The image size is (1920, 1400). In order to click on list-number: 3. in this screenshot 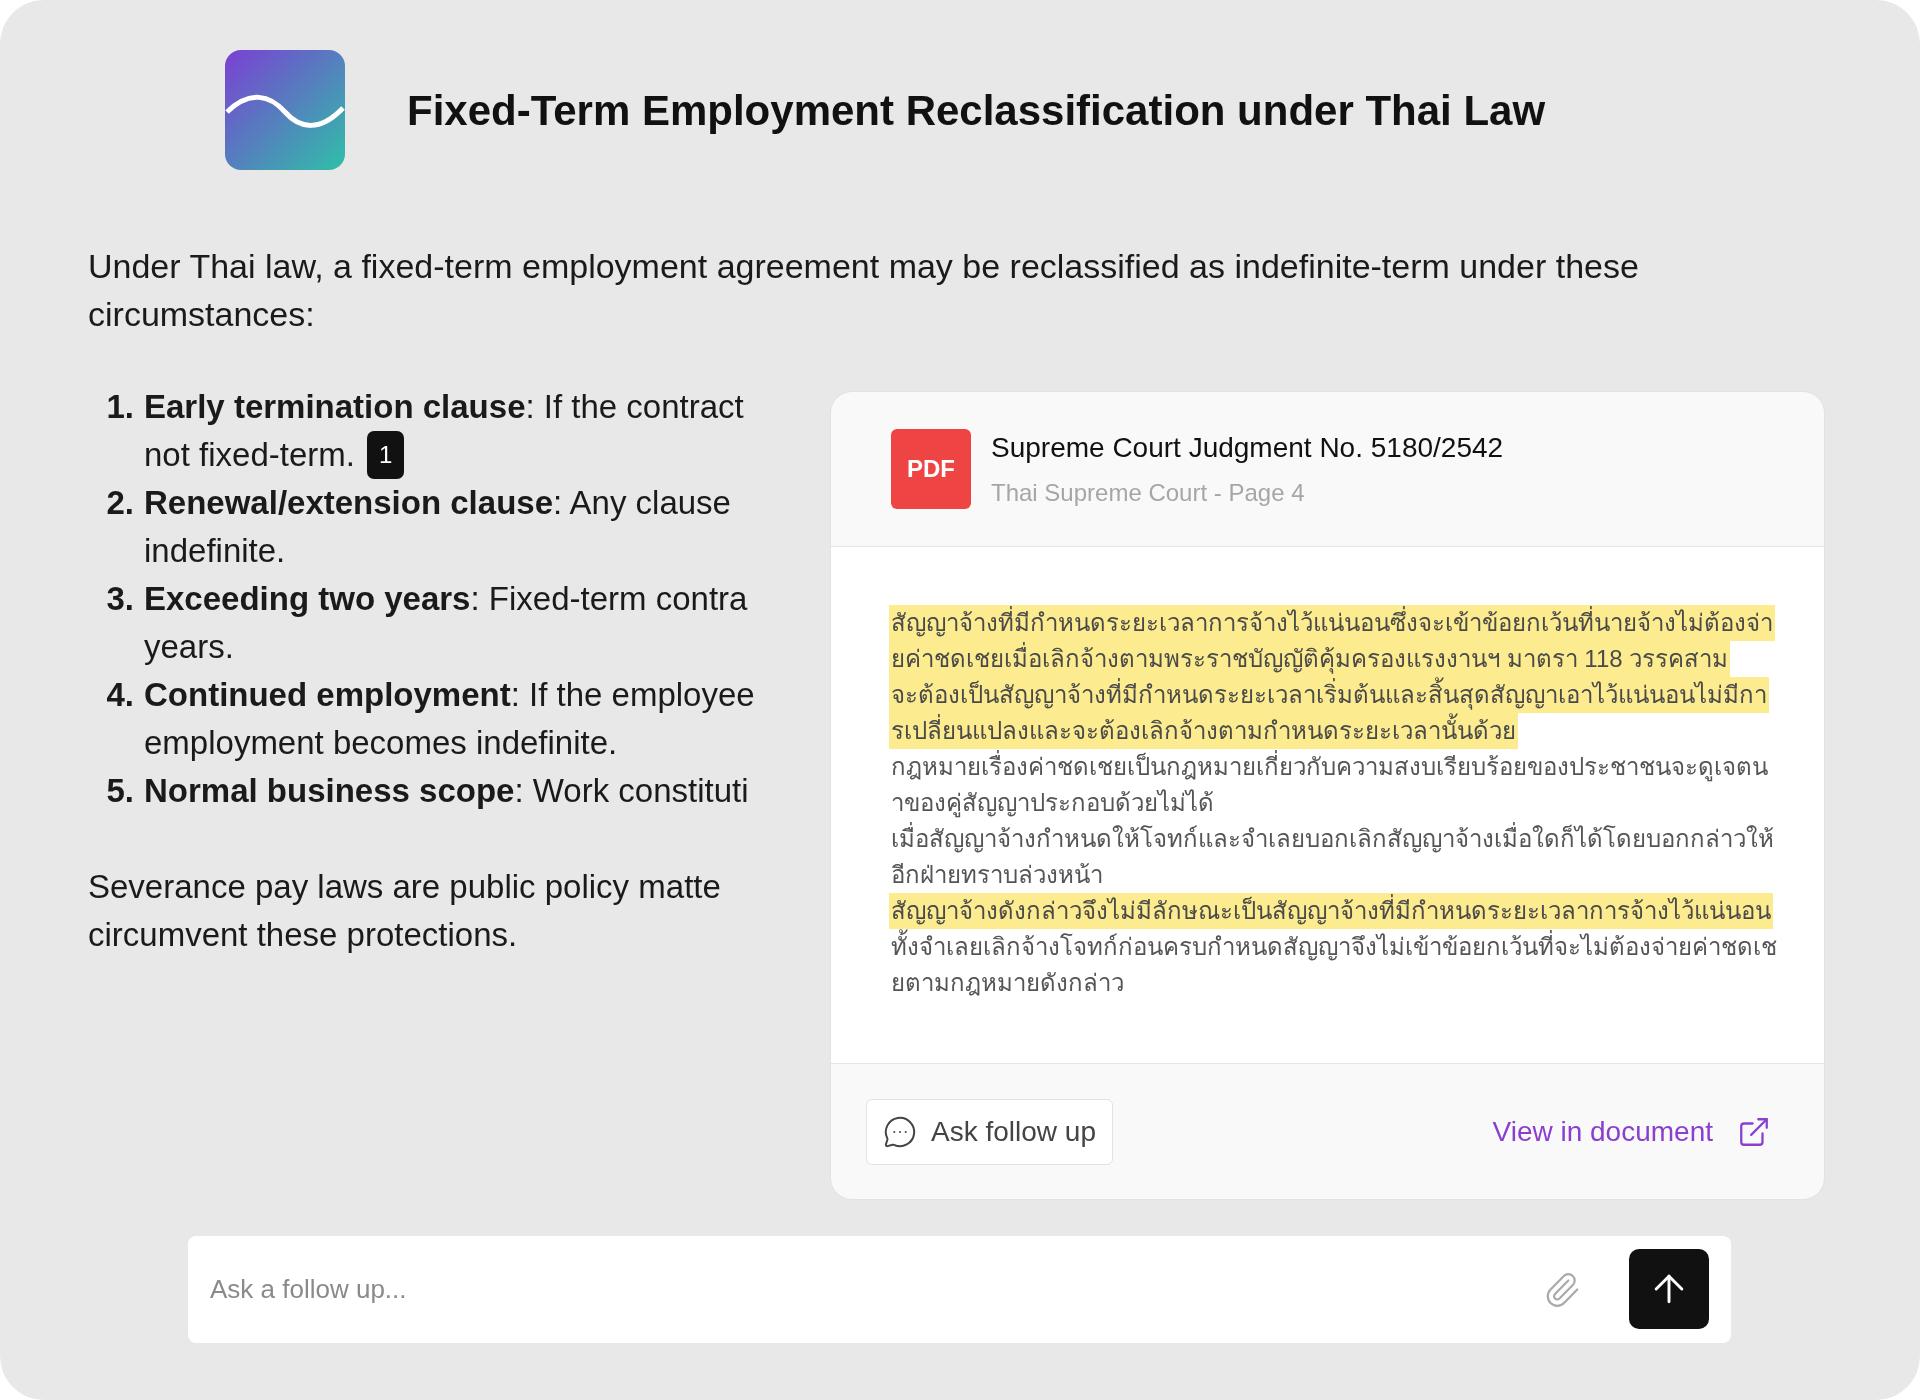, I will do `click(120, 599)`.